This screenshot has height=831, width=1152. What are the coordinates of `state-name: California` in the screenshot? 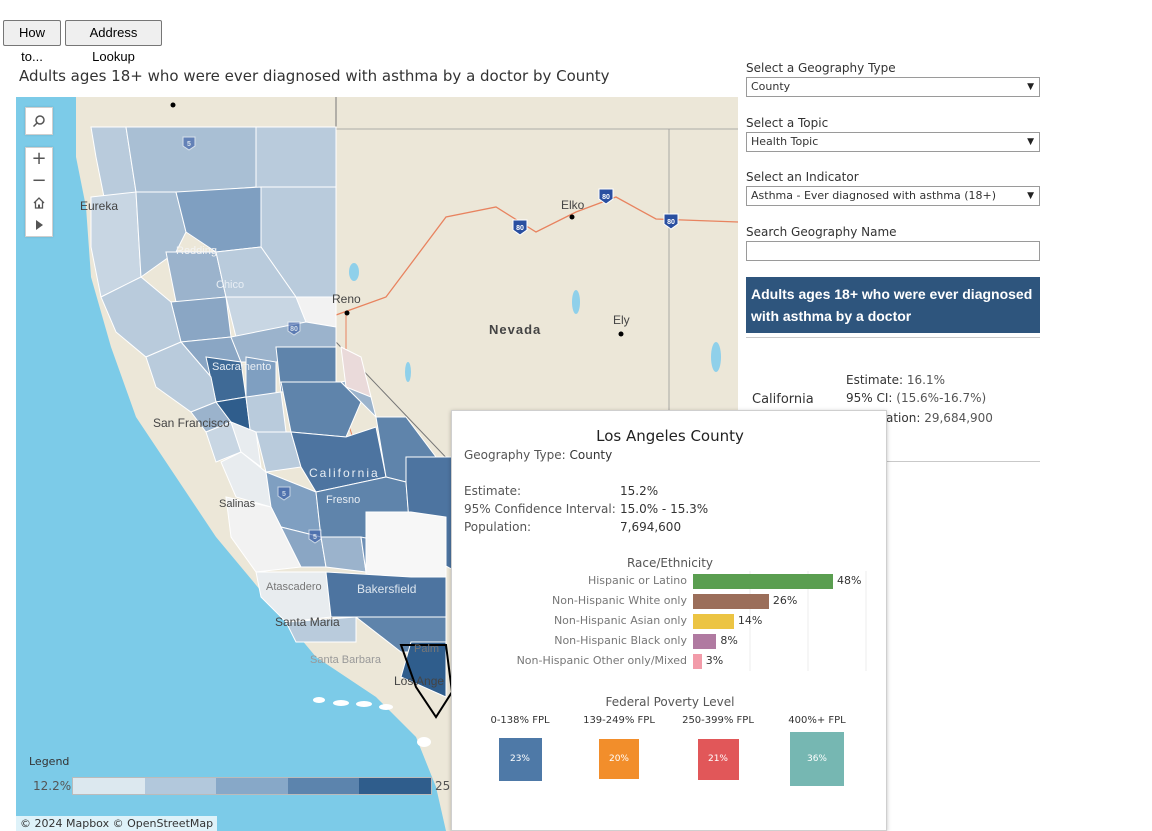 It's located at (783, 399).